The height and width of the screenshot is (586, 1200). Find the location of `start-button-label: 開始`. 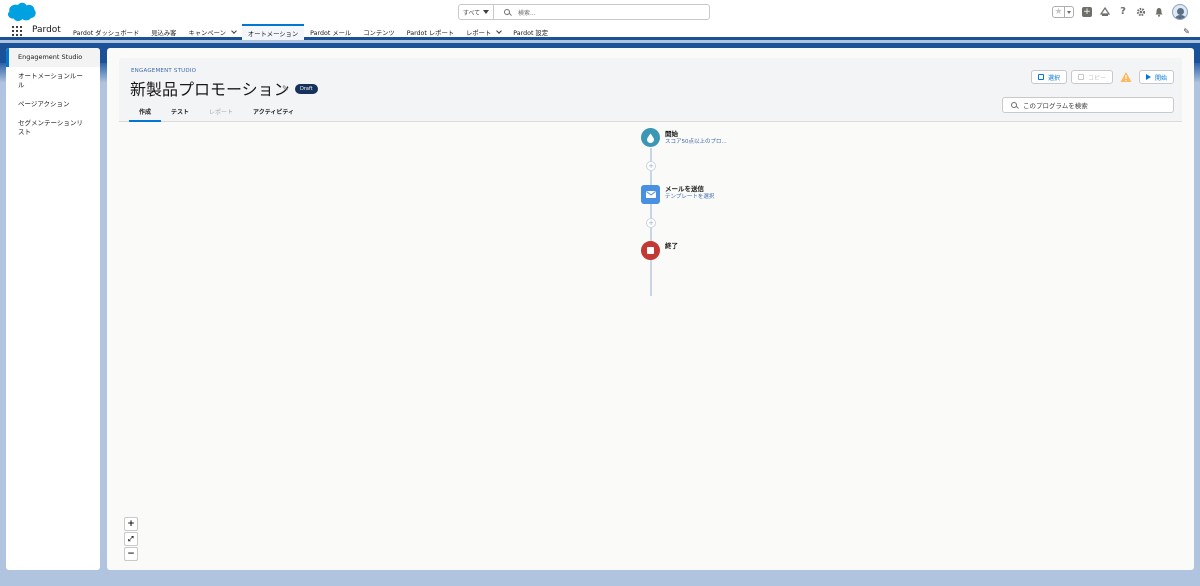

start-button-label: 開始 is located at coordinates (1160, 78).